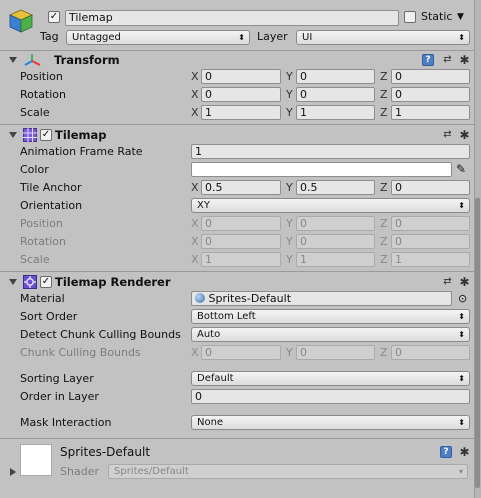  What do you see at coordinates (226, 316) in the screenshot?
I see `sort-order-value: Bottom Left` at bounding box center [226, 316].